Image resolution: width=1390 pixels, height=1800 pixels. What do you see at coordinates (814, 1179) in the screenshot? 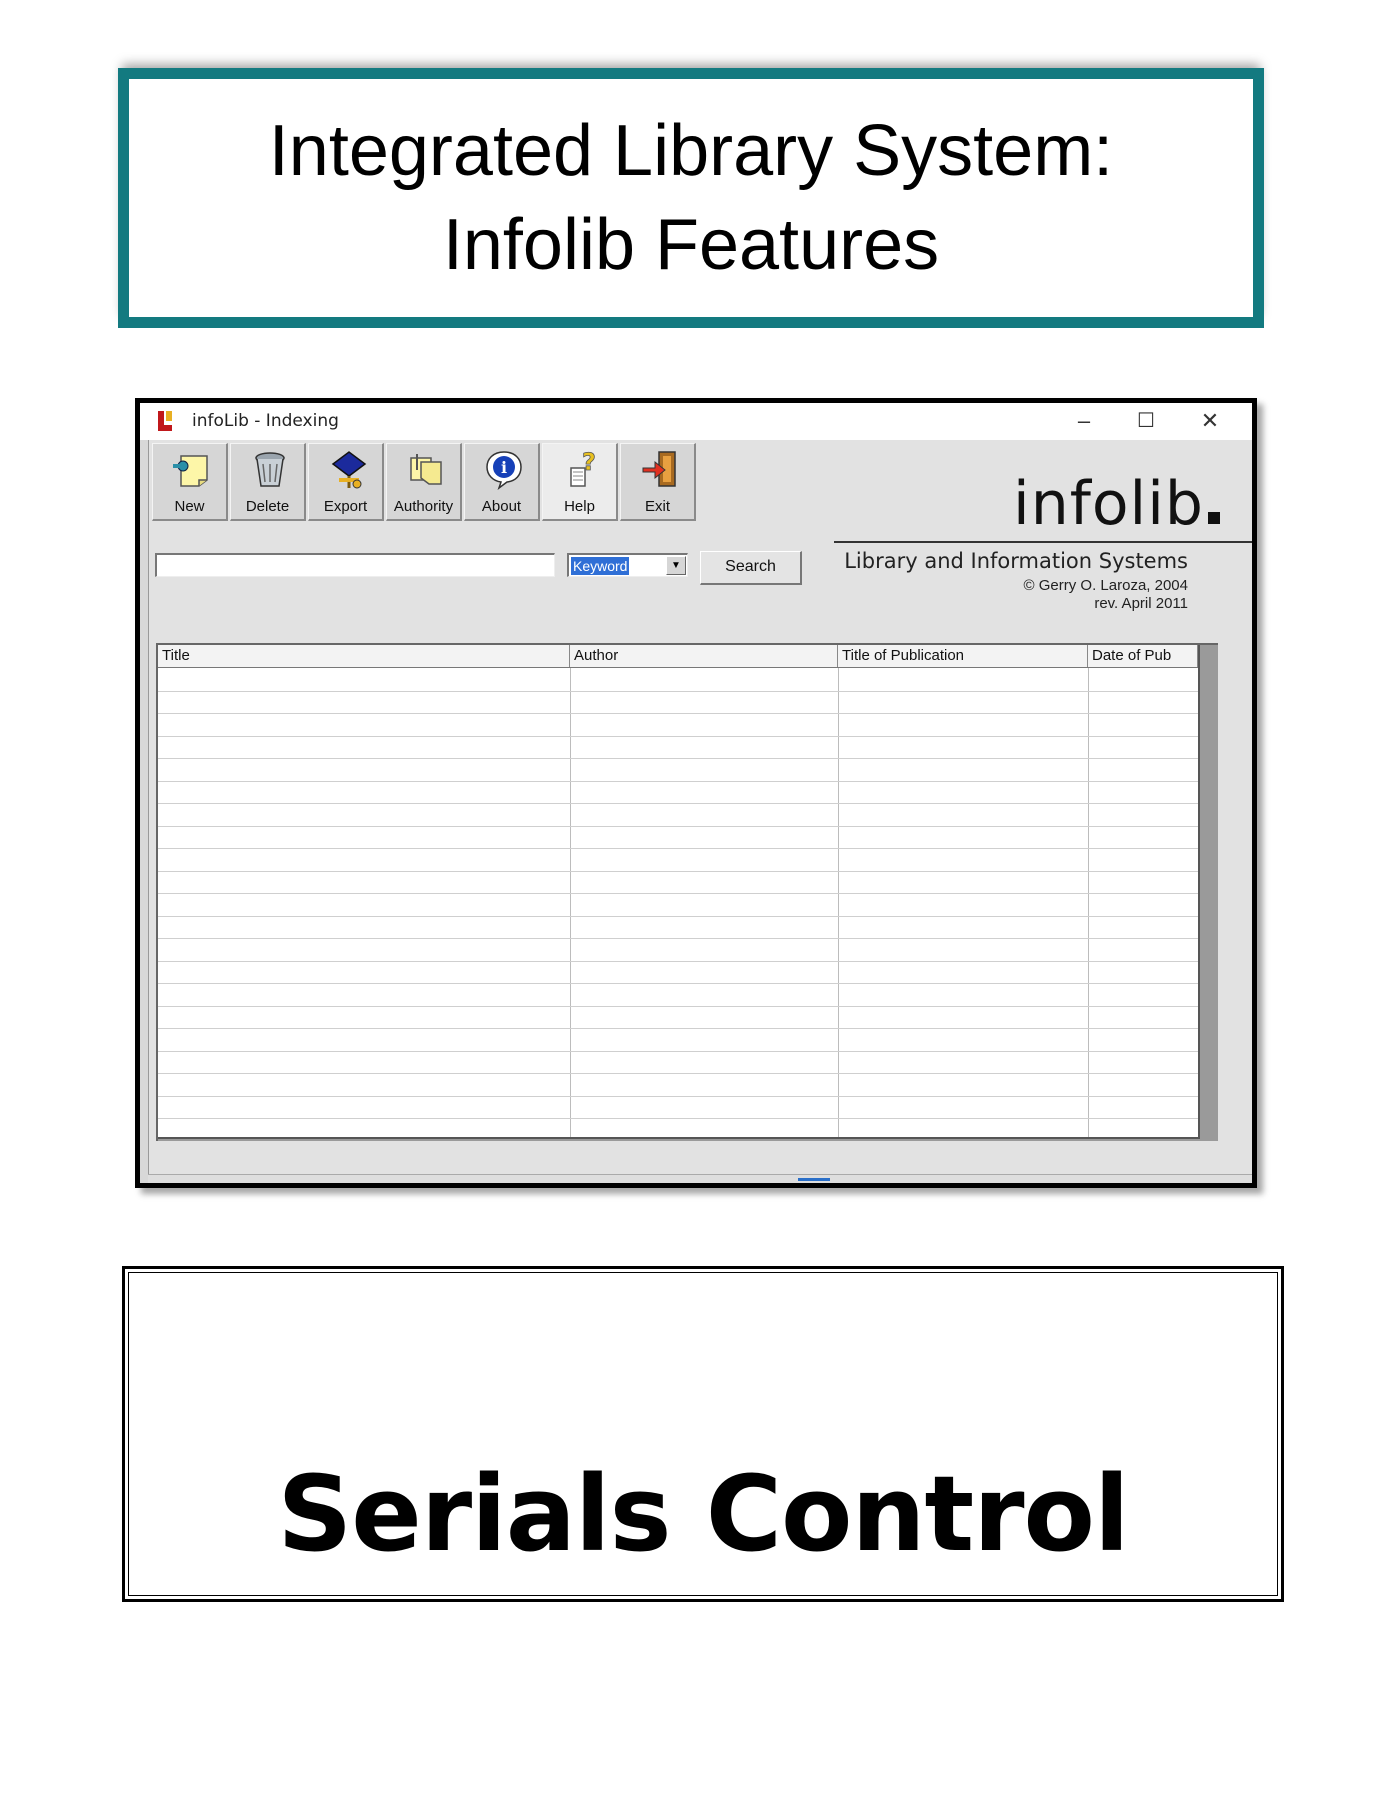
I see `status-indicator` at bounding box center [814, 1179].